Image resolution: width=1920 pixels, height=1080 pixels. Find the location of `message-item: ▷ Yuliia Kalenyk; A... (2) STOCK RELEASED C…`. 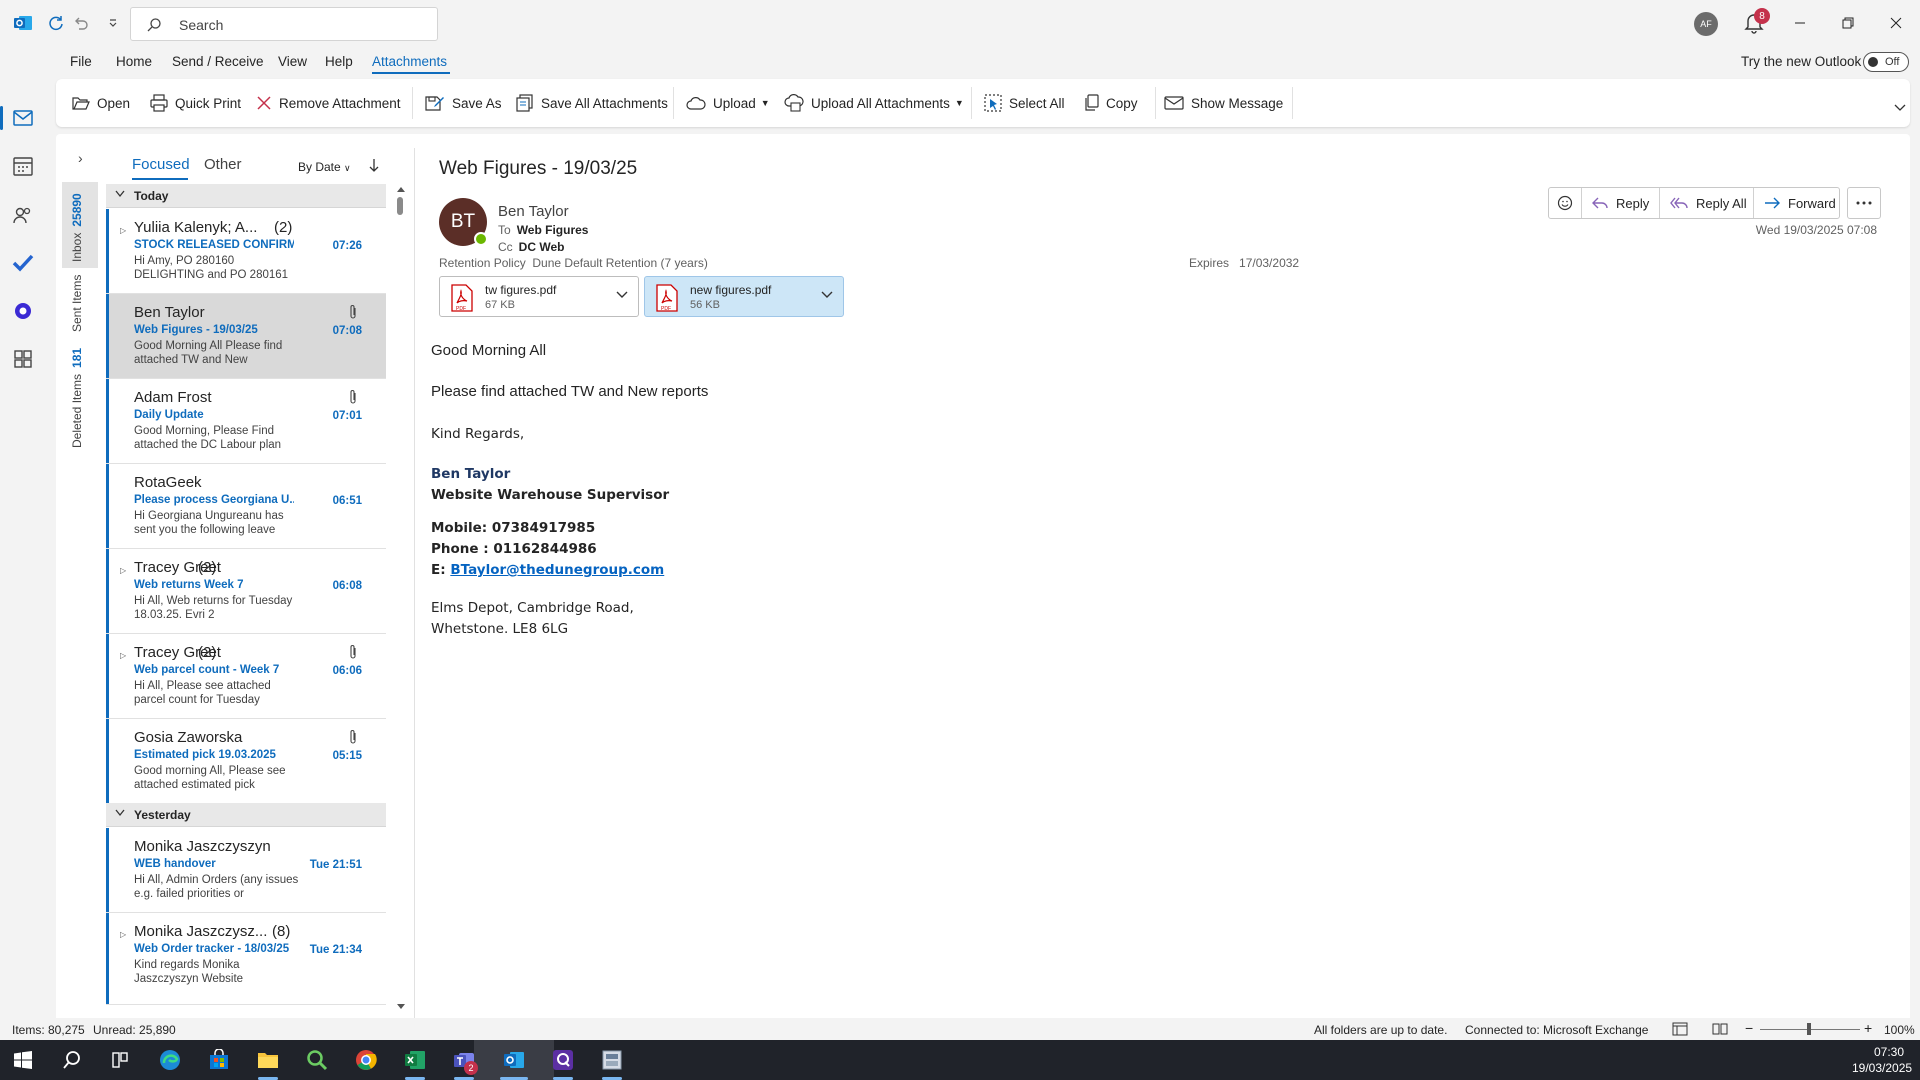

message-item: ▷ Yuliia Kalenyk; A... (2) STOCK RELEASED C… is located at coordinates (246, 251).